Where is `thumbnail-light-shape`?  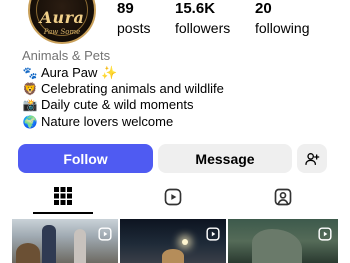 thumbnail-light-shape is located at coordinates (185, 242).